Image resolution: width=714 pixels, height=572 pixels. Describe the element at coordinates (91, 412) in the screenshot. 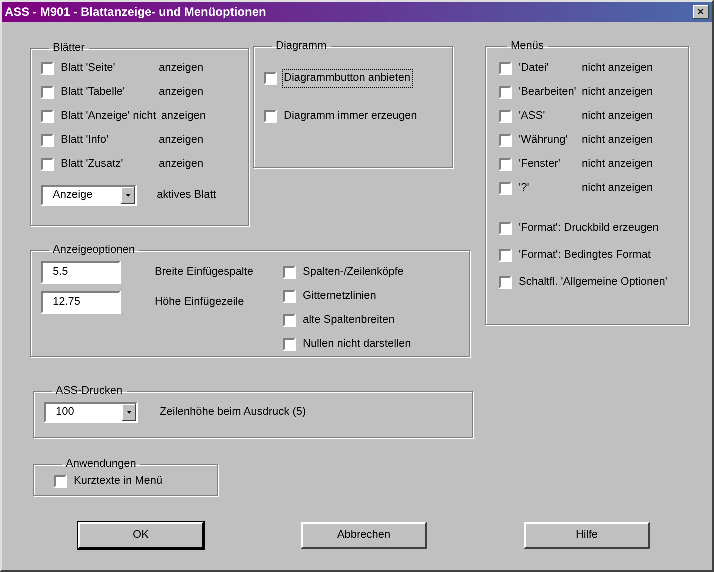

I see `dropdown: 100` at that location.